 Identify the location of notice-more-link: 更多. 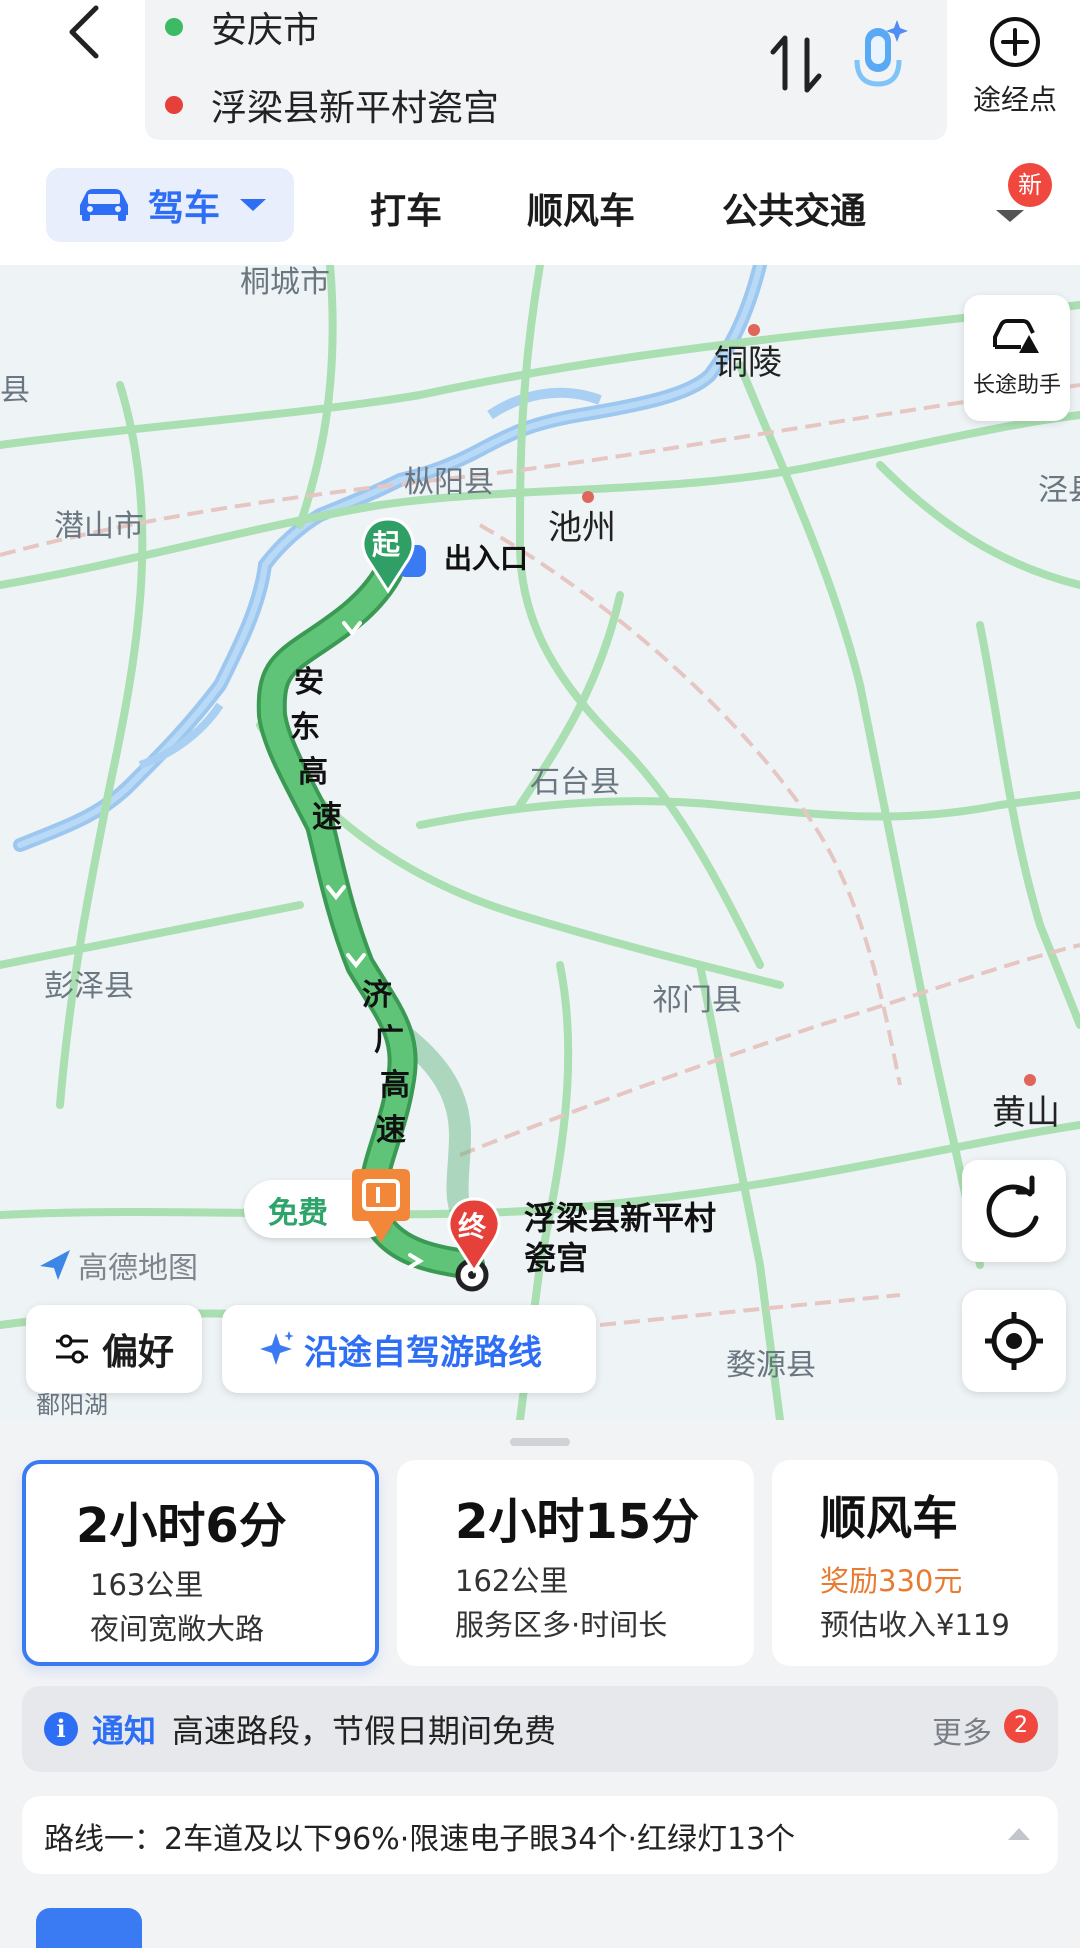
(962, 1730).